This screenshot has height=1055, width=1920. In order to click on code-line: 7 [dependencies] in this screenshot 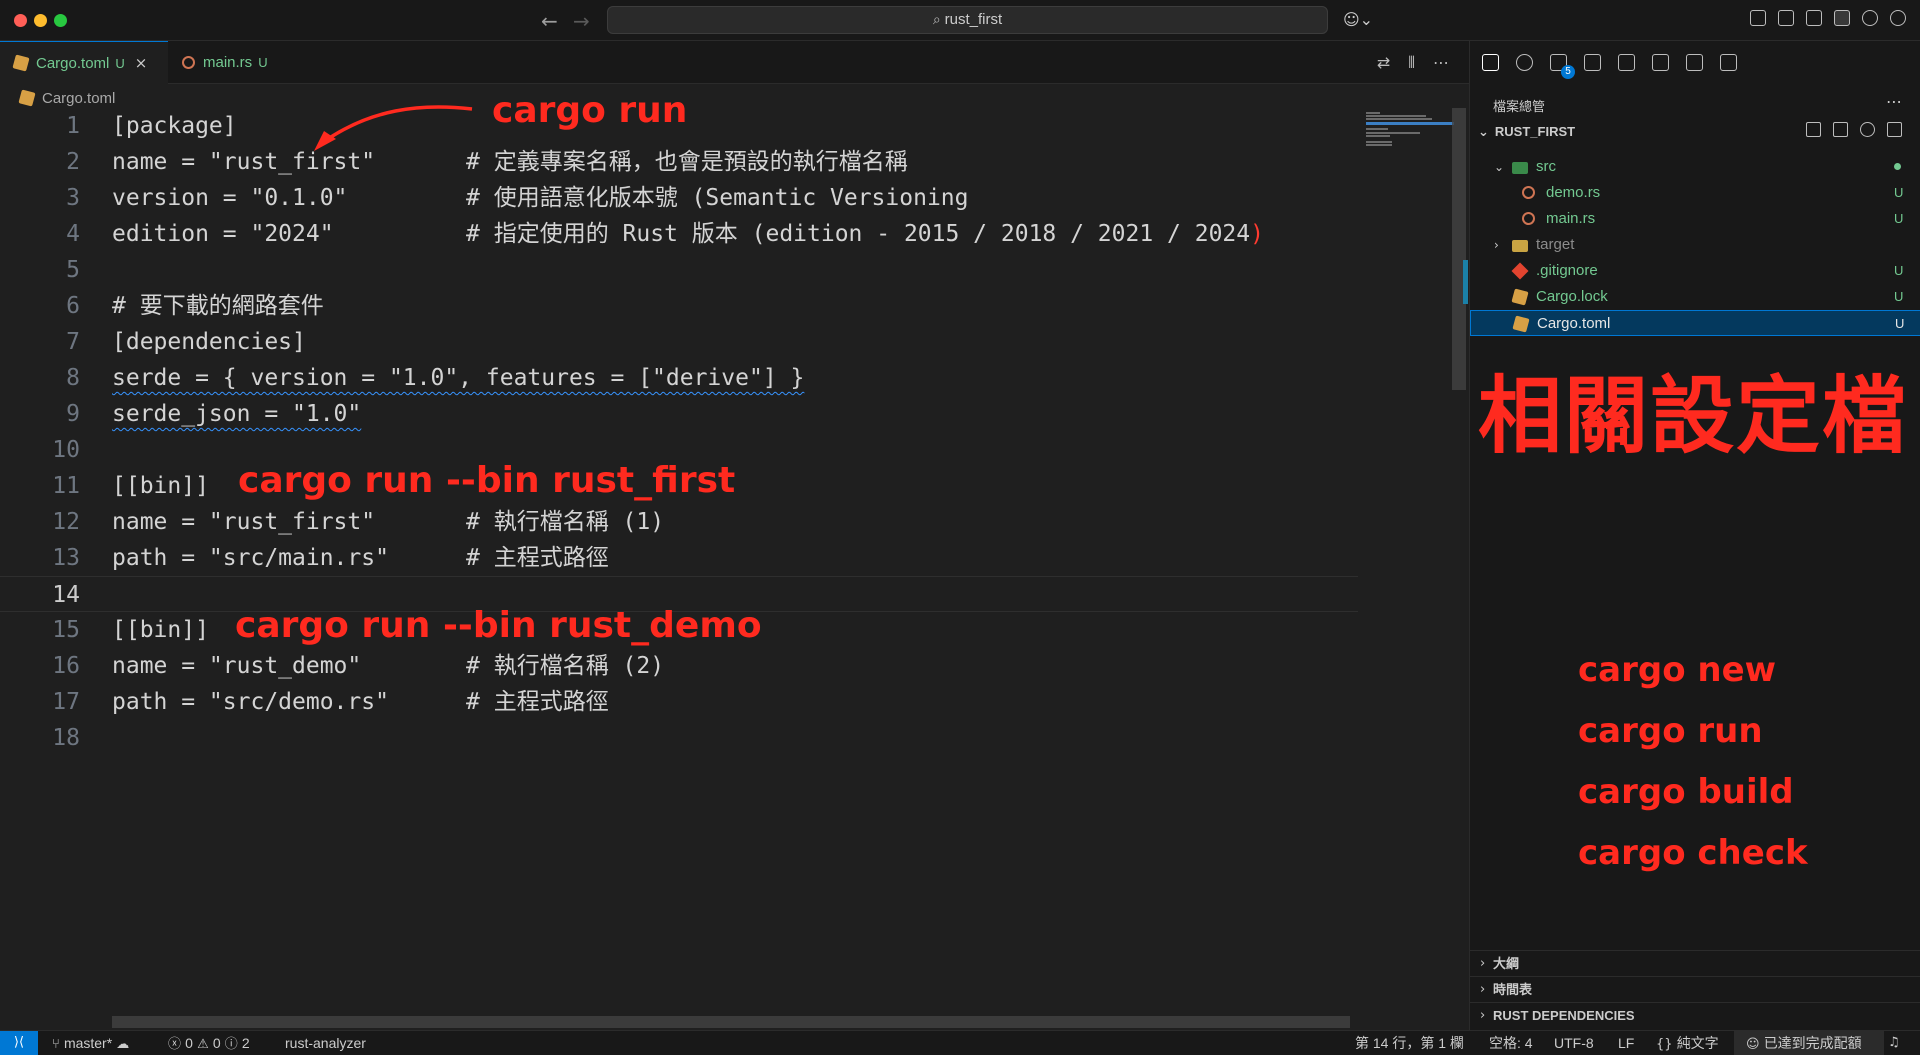, I will do `click(680, 342)`.